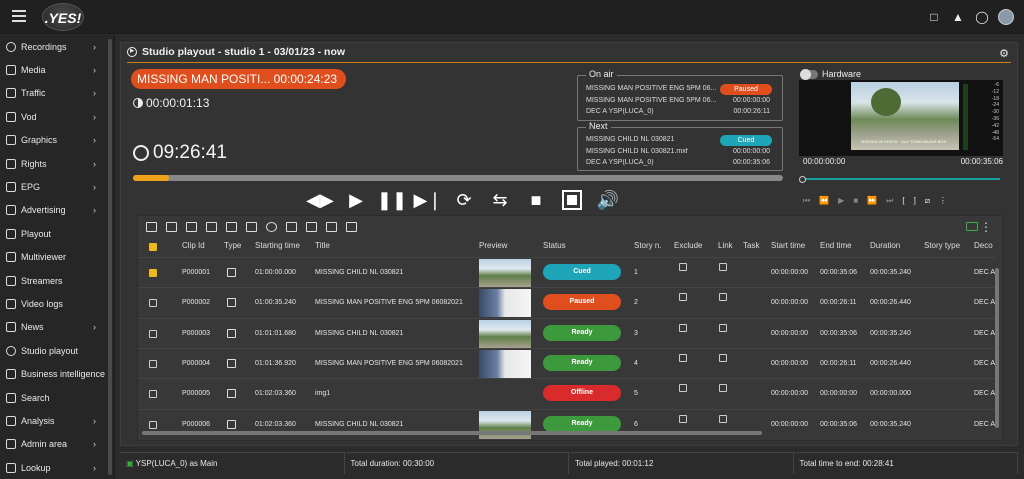 Image resolution: width=1024 pixels, height=479 pixels. I want to click on sidebar-item-news: News ›, so click(57, 327).